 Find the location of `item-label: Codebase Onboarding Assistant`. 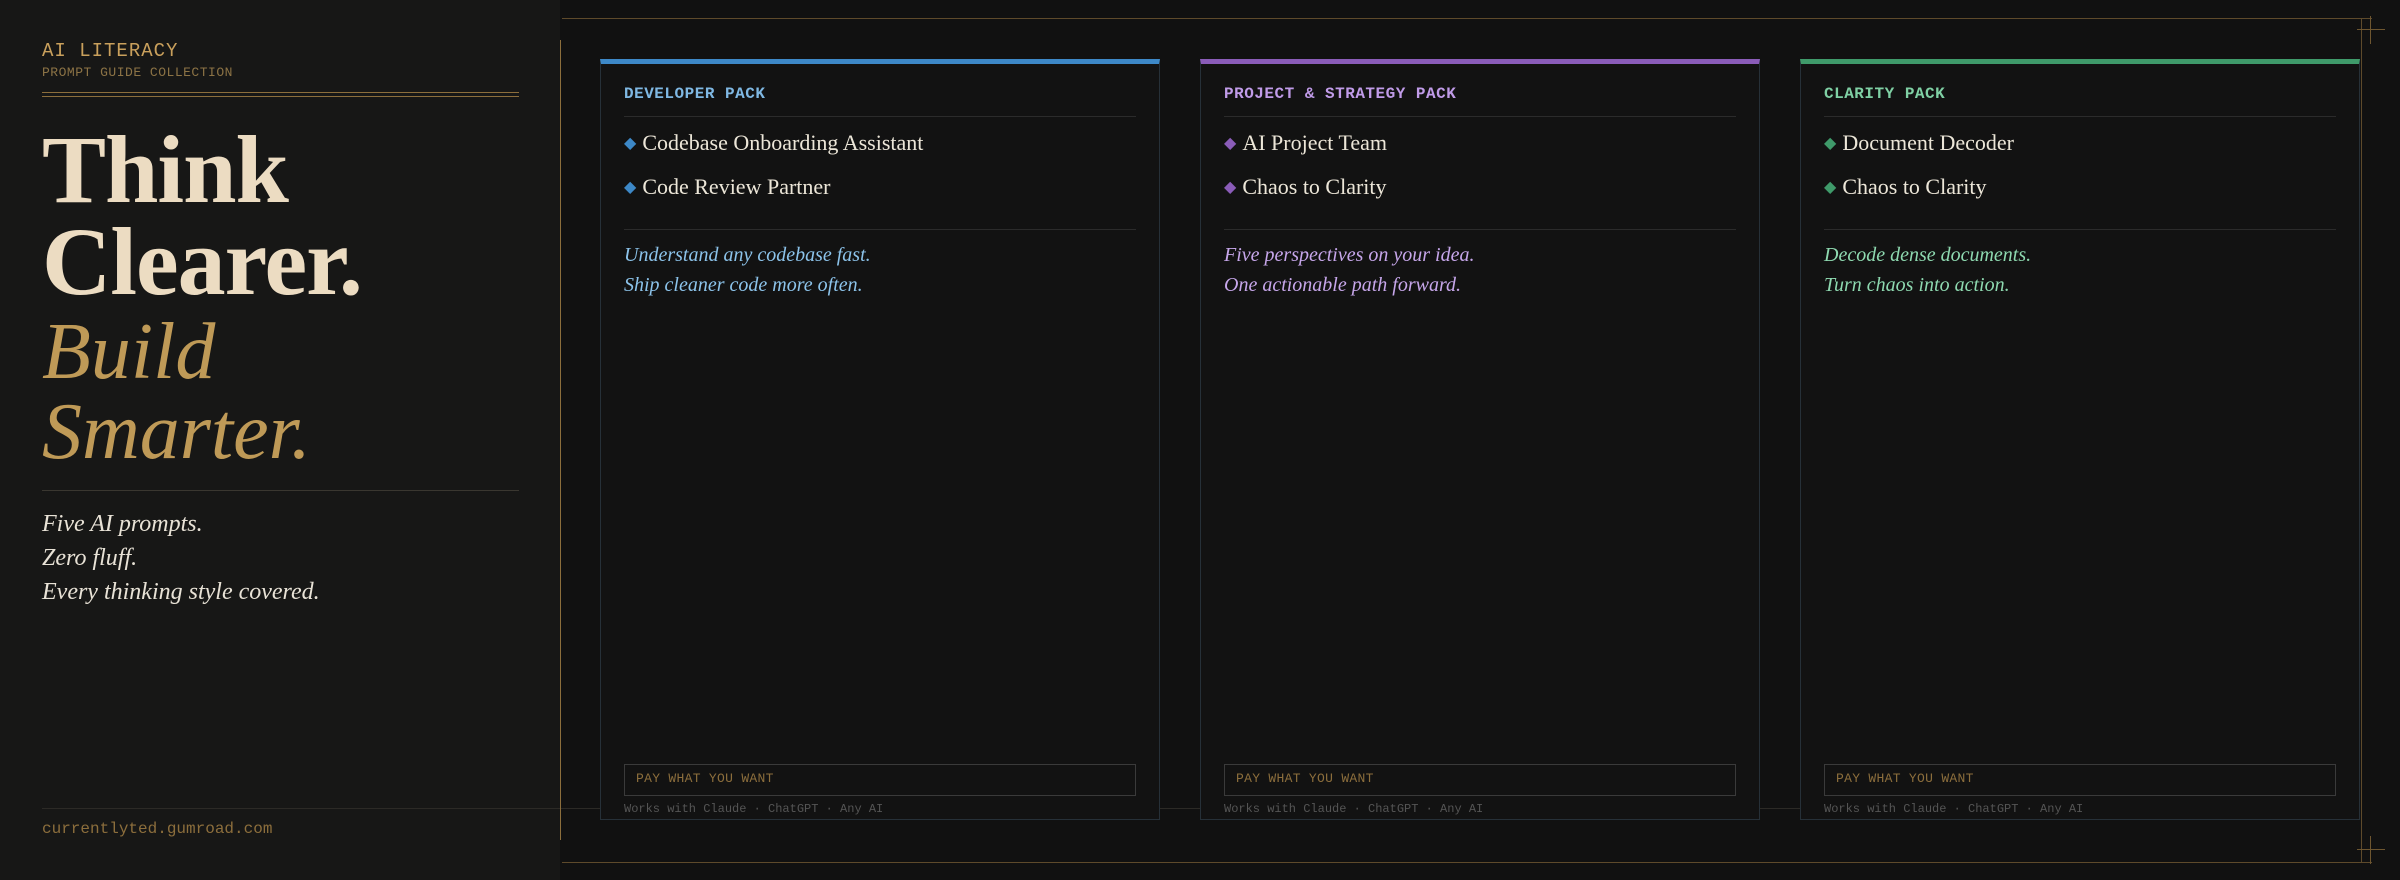

item-label: Codebase Onboarding Assistant is located at coordinates (783, 142).